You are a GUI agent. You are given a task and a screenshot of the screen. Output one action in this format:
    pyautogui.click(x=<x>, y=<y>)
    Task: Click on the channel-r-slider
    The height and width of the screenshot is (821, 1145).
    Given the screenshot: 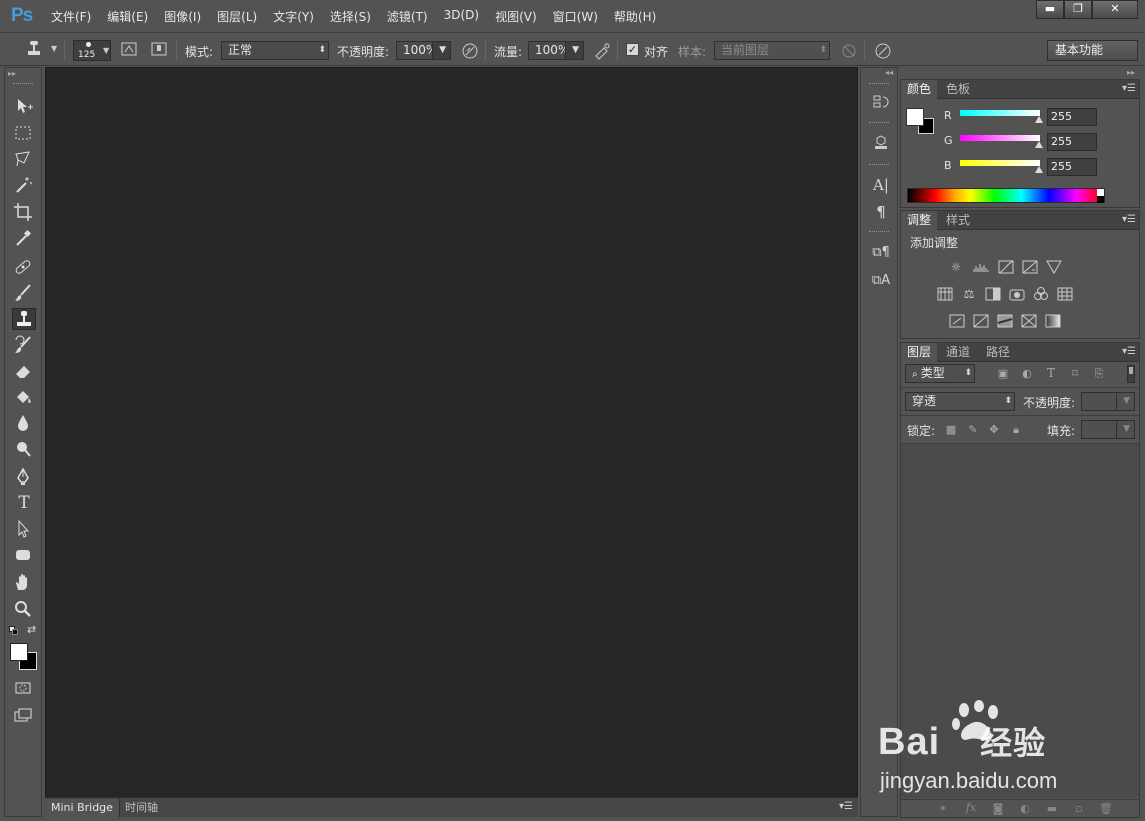 What is the action you would take?
    pyautogui.click(x=1000, y=113)
    